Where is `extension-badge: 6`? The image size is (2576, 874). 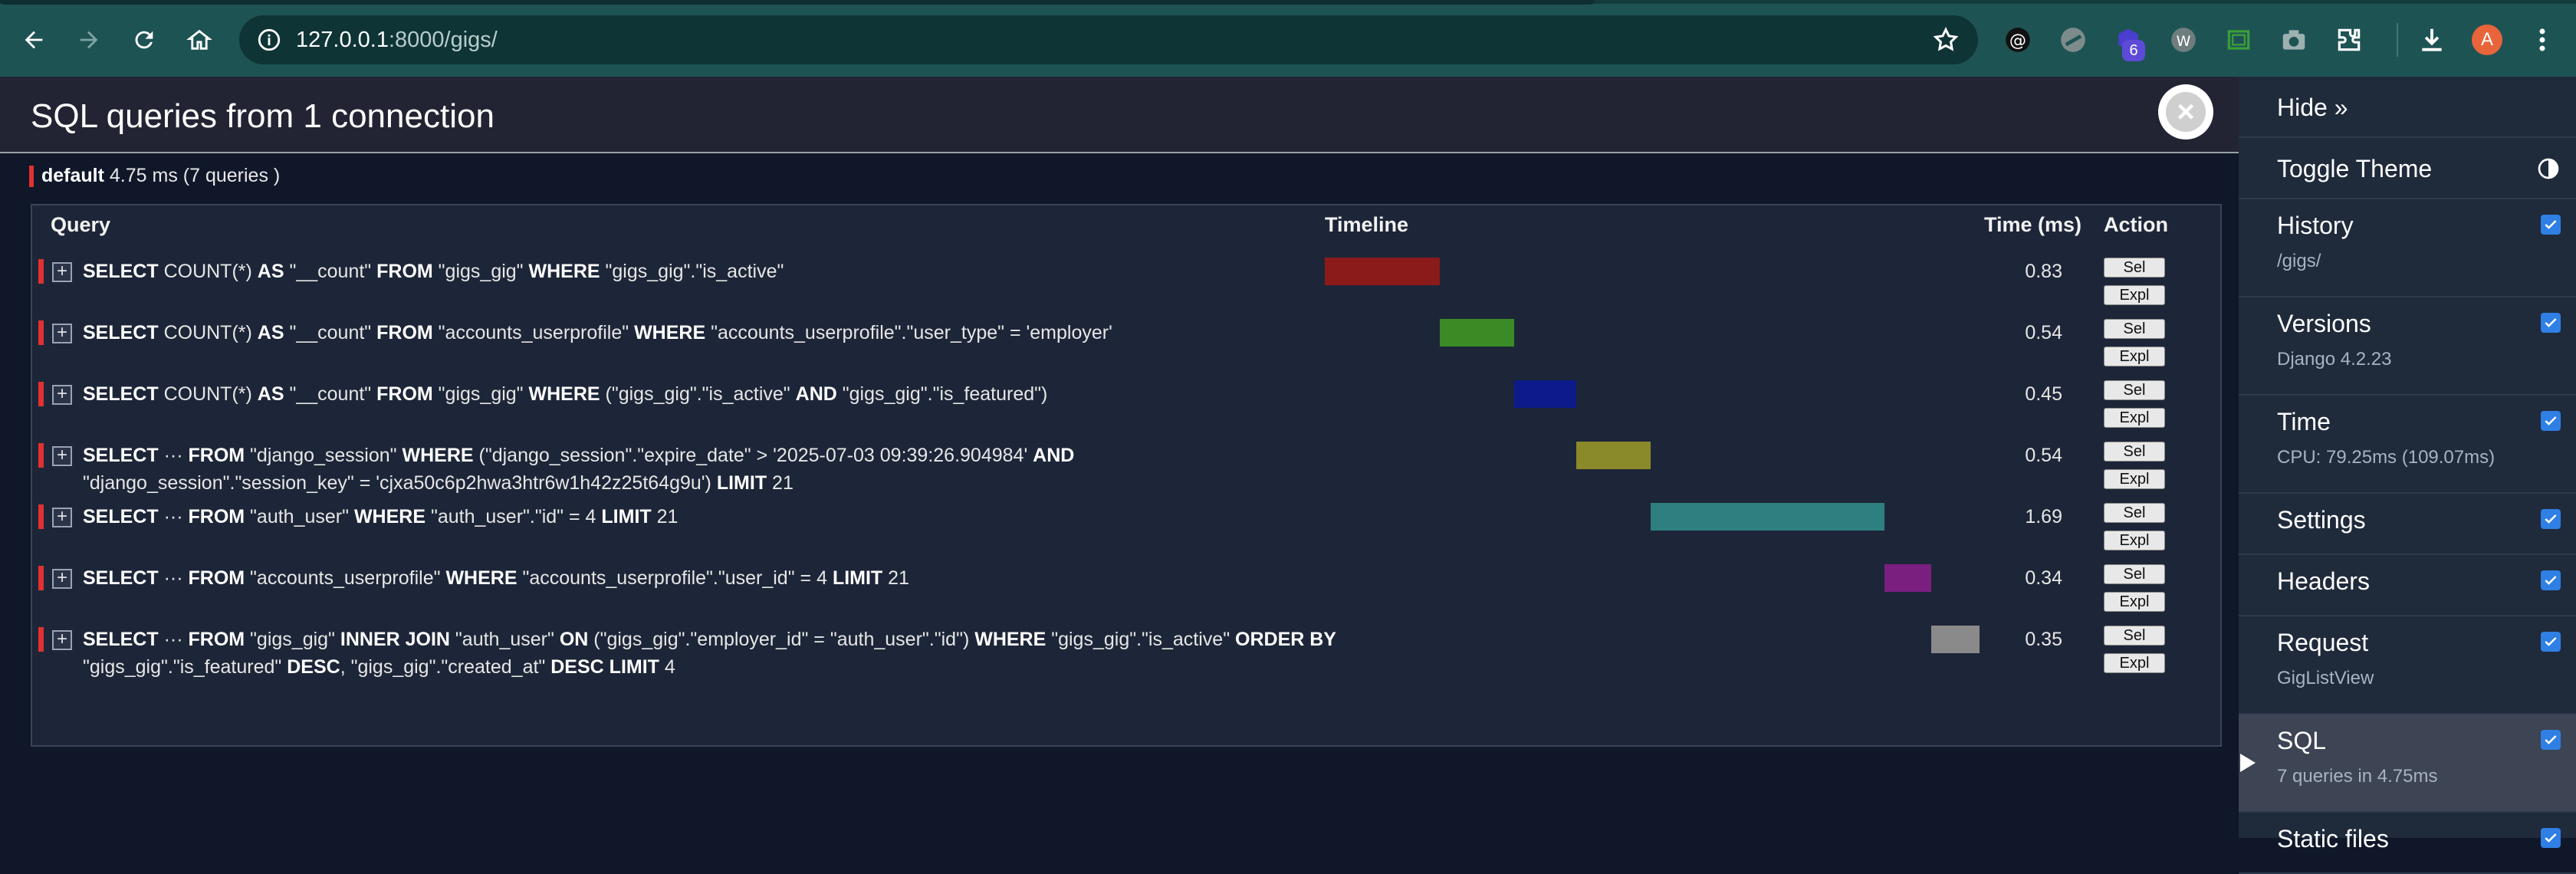 extension-badge: 6 is located at coordinates (2134, 51).